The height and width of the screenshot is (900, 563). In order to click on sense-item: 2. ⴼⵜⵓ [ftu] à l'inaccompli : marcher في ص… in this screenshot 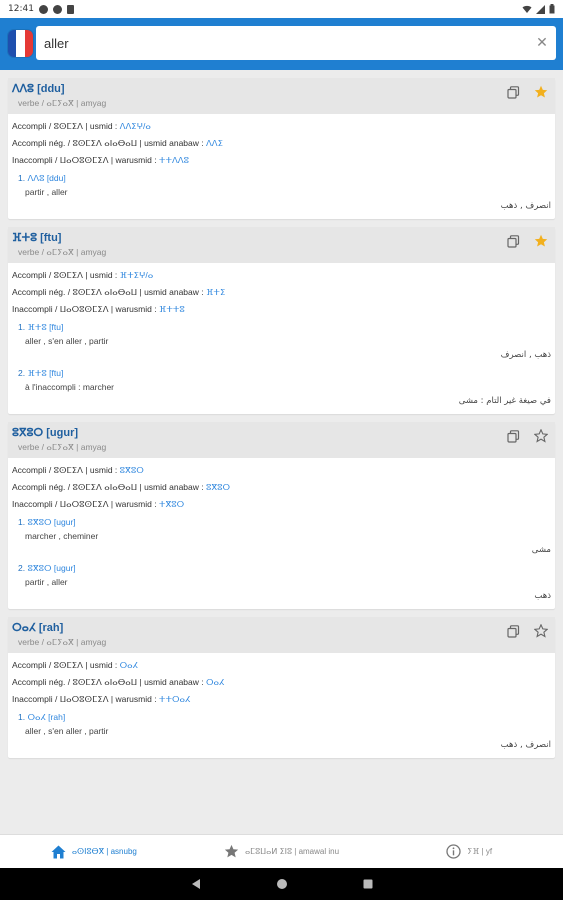, I will do `click(281, 387)`.